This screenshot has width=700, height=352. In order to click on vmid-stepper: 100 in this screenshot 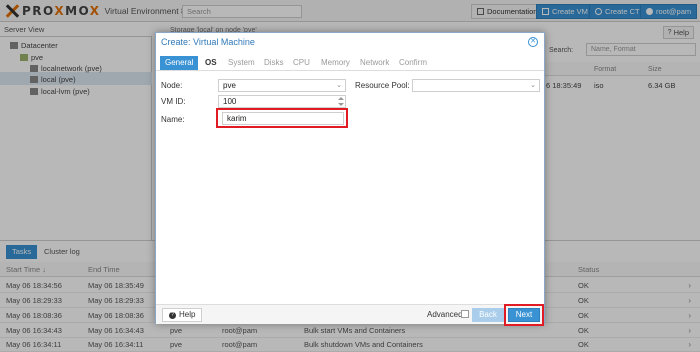, I will do `click(282, 101)`.